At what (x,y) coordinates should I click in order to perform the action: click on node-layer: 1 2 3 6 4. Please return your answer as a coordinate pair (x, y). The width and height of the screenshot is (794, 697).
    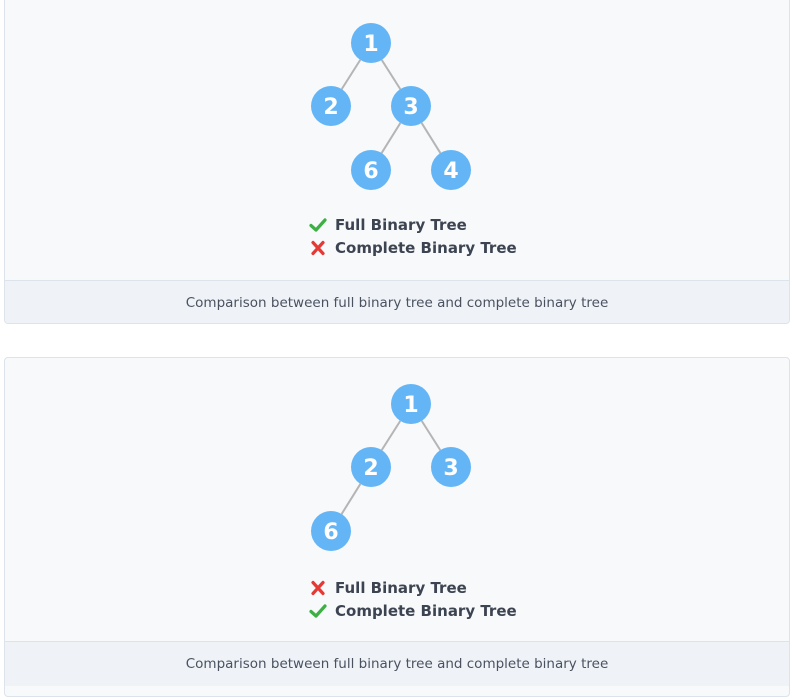
    Looking at the image, I should click on (391, 106).